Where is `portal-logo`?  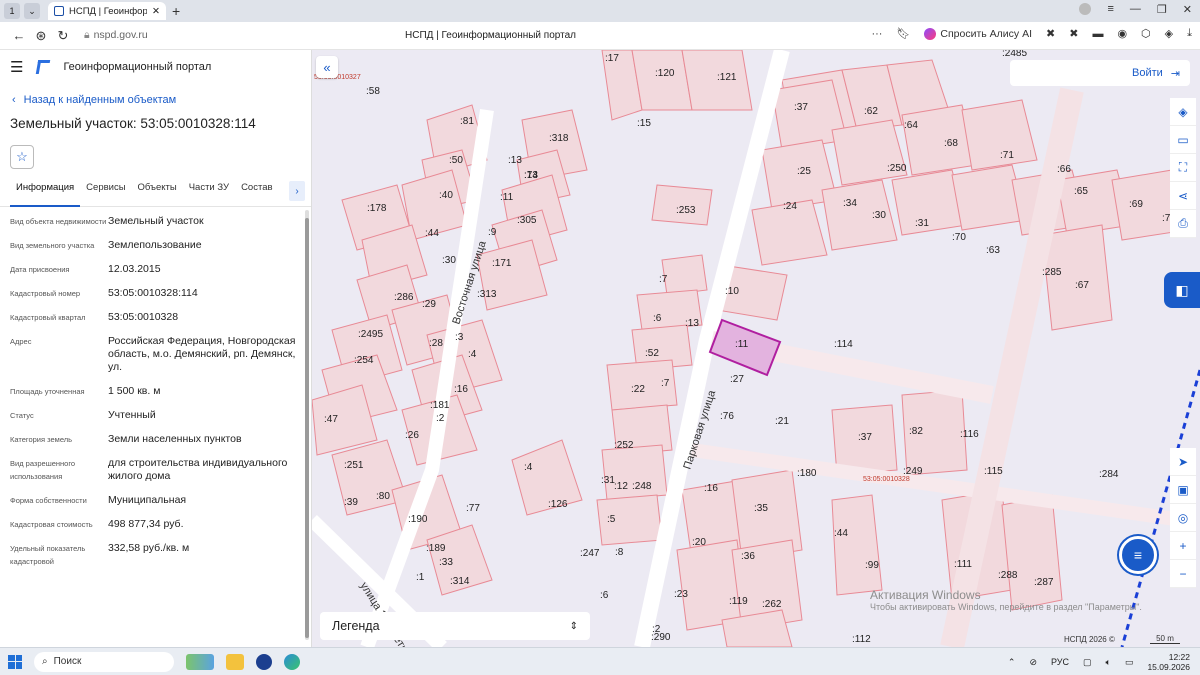
portal-logo is located at coordinates (43, 67).